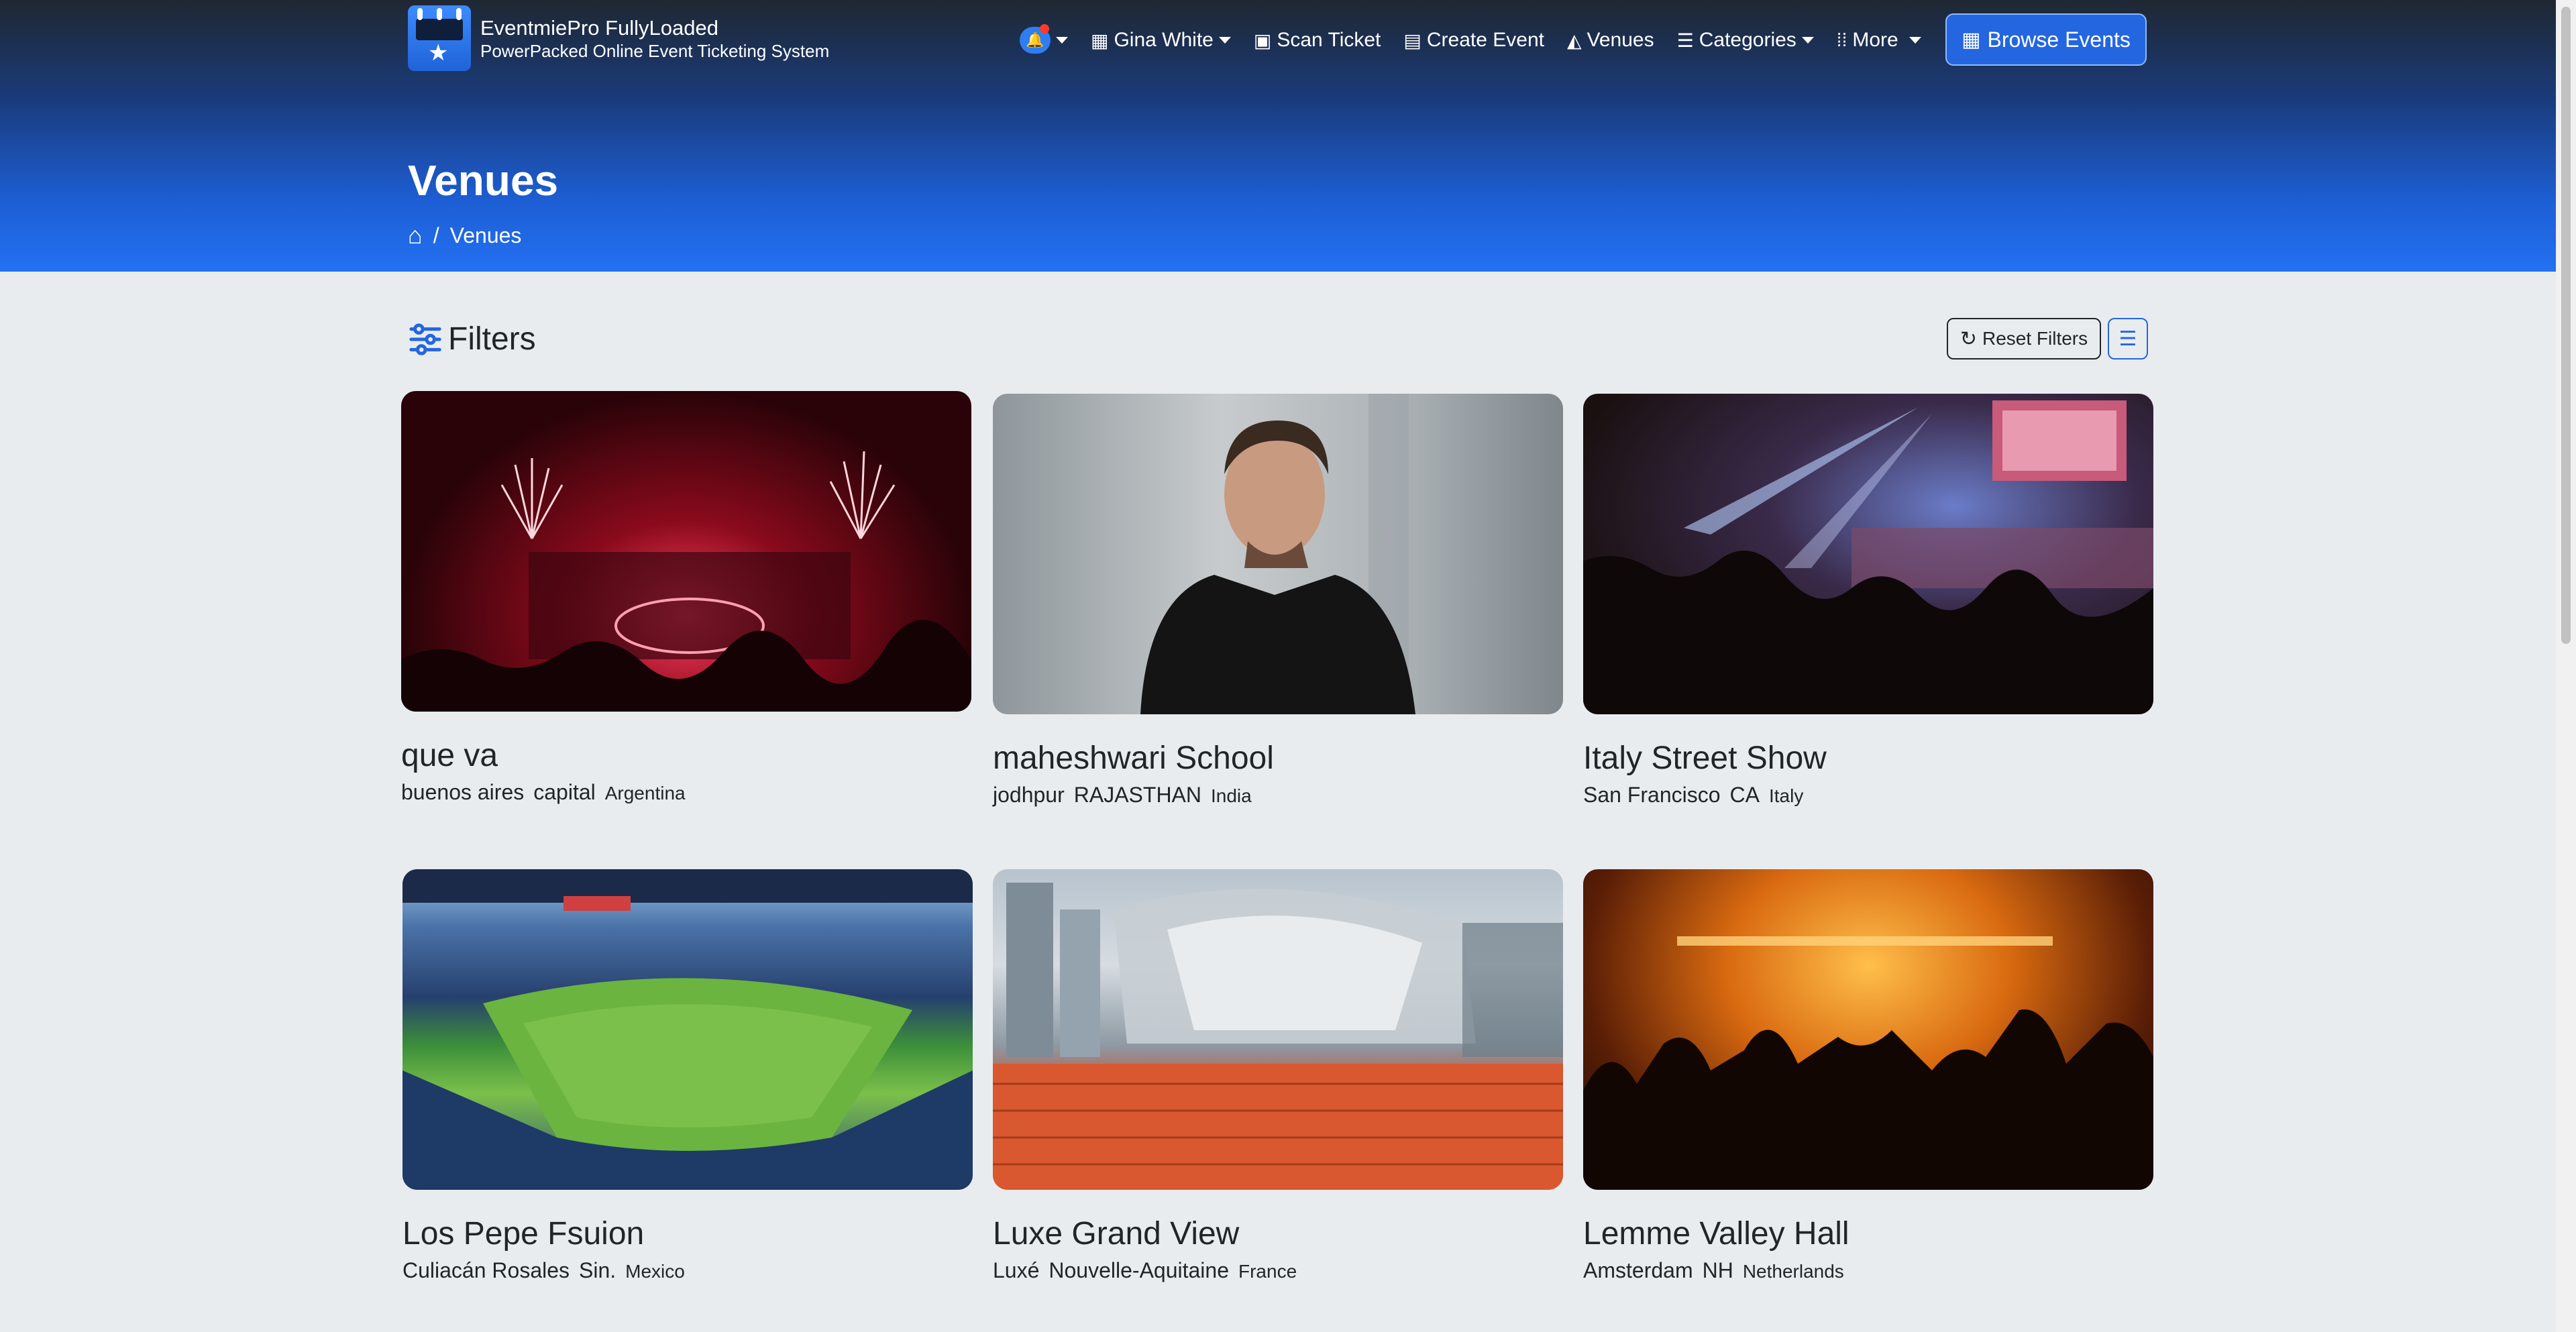 The width and height of the screenshot is (2576, 1332). I want to click on venue-card: que va buenos aires capital Argentina, so click(686, 598).